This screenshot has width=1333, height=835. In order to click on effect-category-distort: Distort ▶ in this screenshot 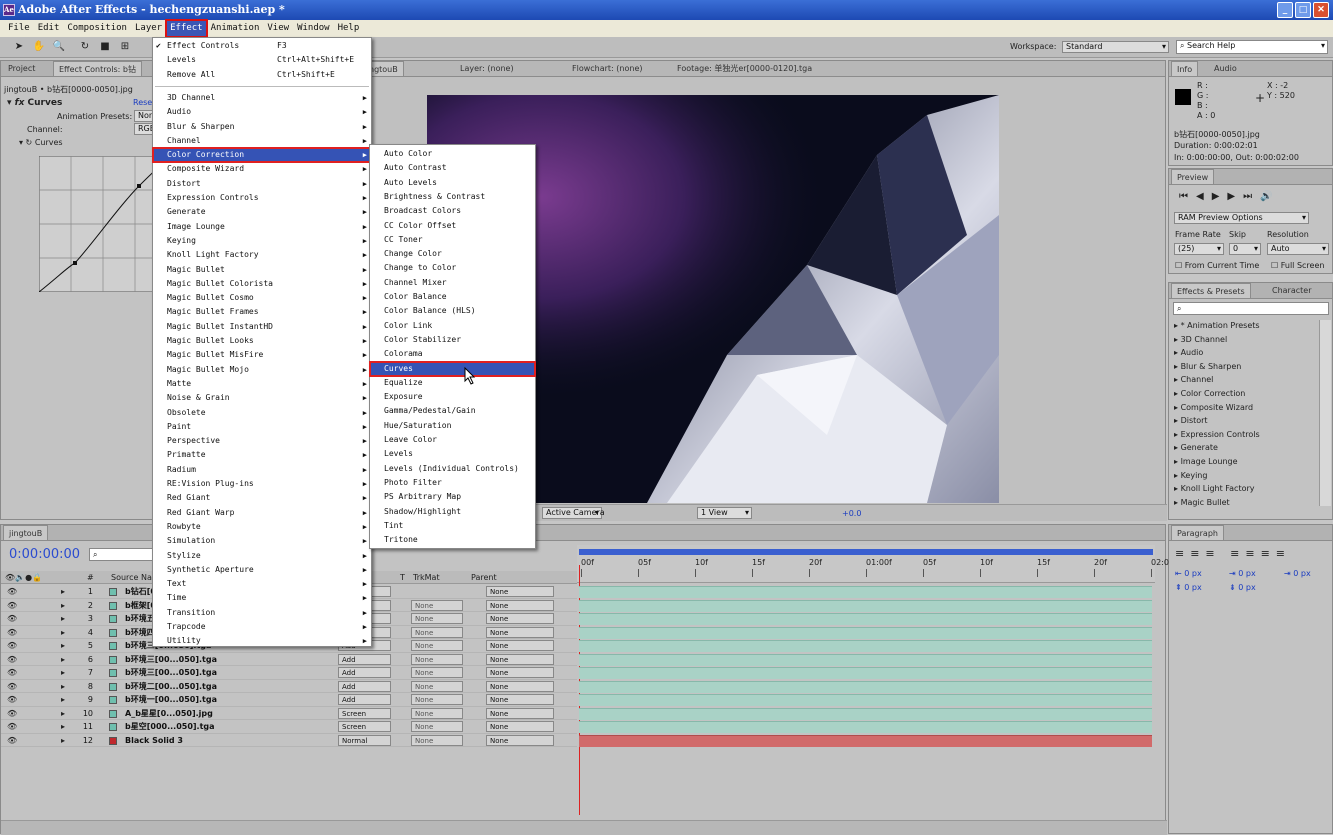, I will do `click(262, 184)`.